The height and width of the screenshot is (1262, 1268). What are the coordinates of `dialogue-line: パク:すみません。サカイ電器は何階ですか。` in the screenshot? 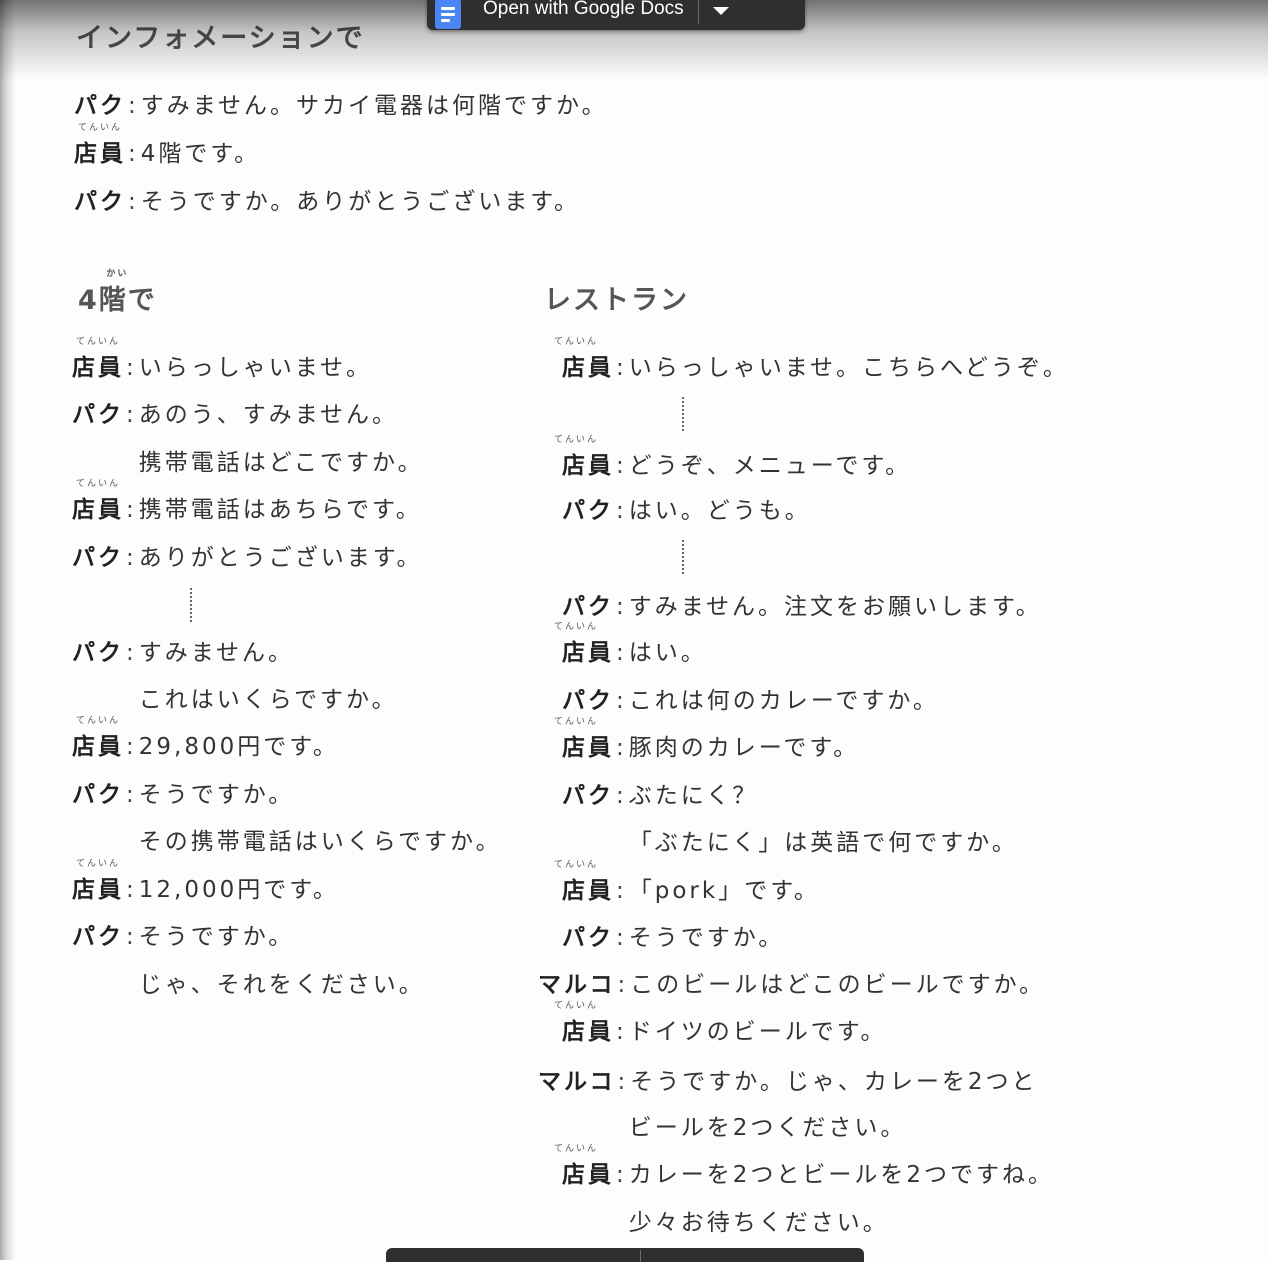 It's located at (341, 106).